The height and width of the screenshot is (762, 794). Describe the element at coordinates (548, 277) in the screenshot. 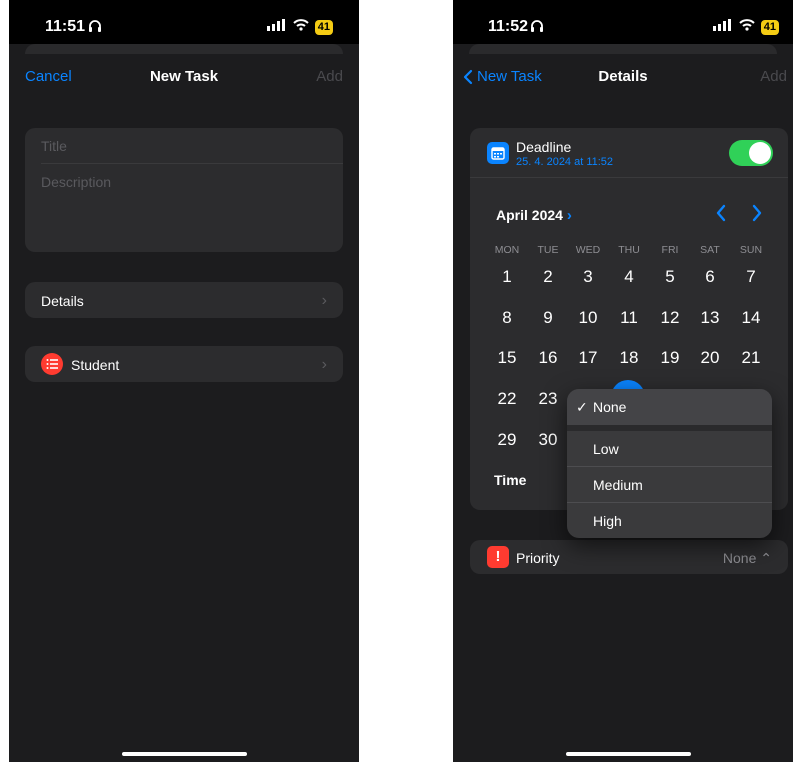

I see `calendar-day: 2` at that location.